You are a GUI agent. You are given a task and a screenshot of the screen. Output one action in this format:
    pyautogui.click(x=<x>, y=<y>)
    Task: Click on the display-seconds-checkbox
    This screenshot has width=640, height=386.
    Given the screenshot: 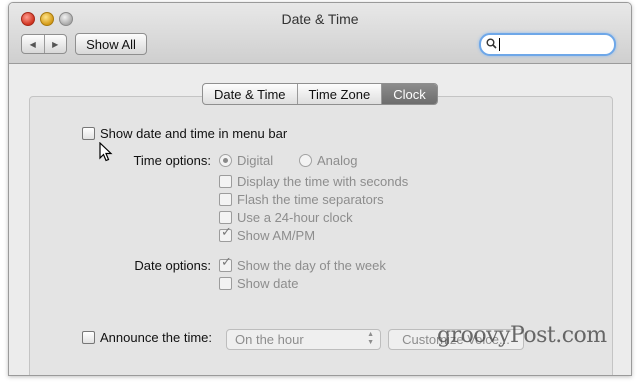 What is the action you would take?
    pyautogui.click(x=225, y=181)
    